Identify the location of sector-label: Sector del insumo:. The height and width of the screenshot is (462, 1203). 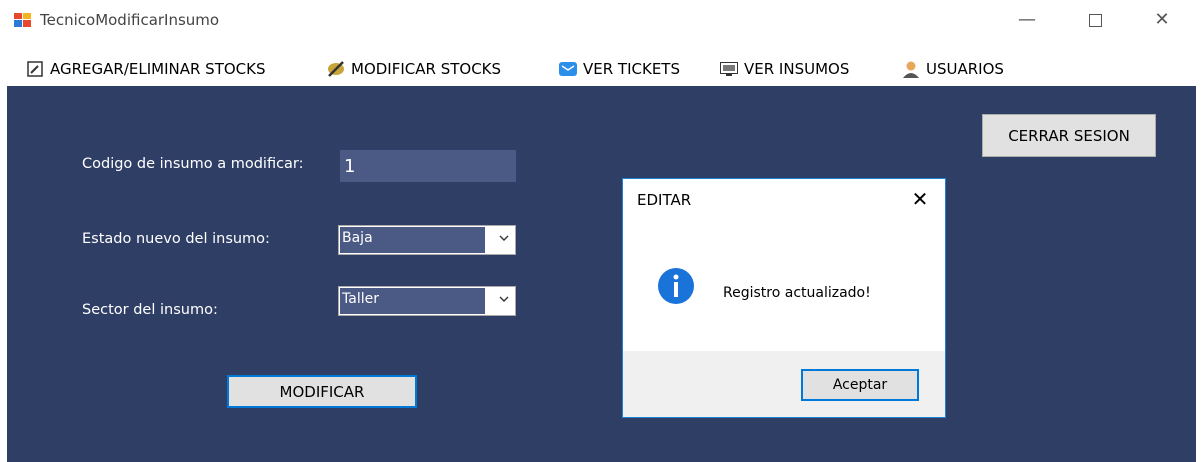
(150, 310).